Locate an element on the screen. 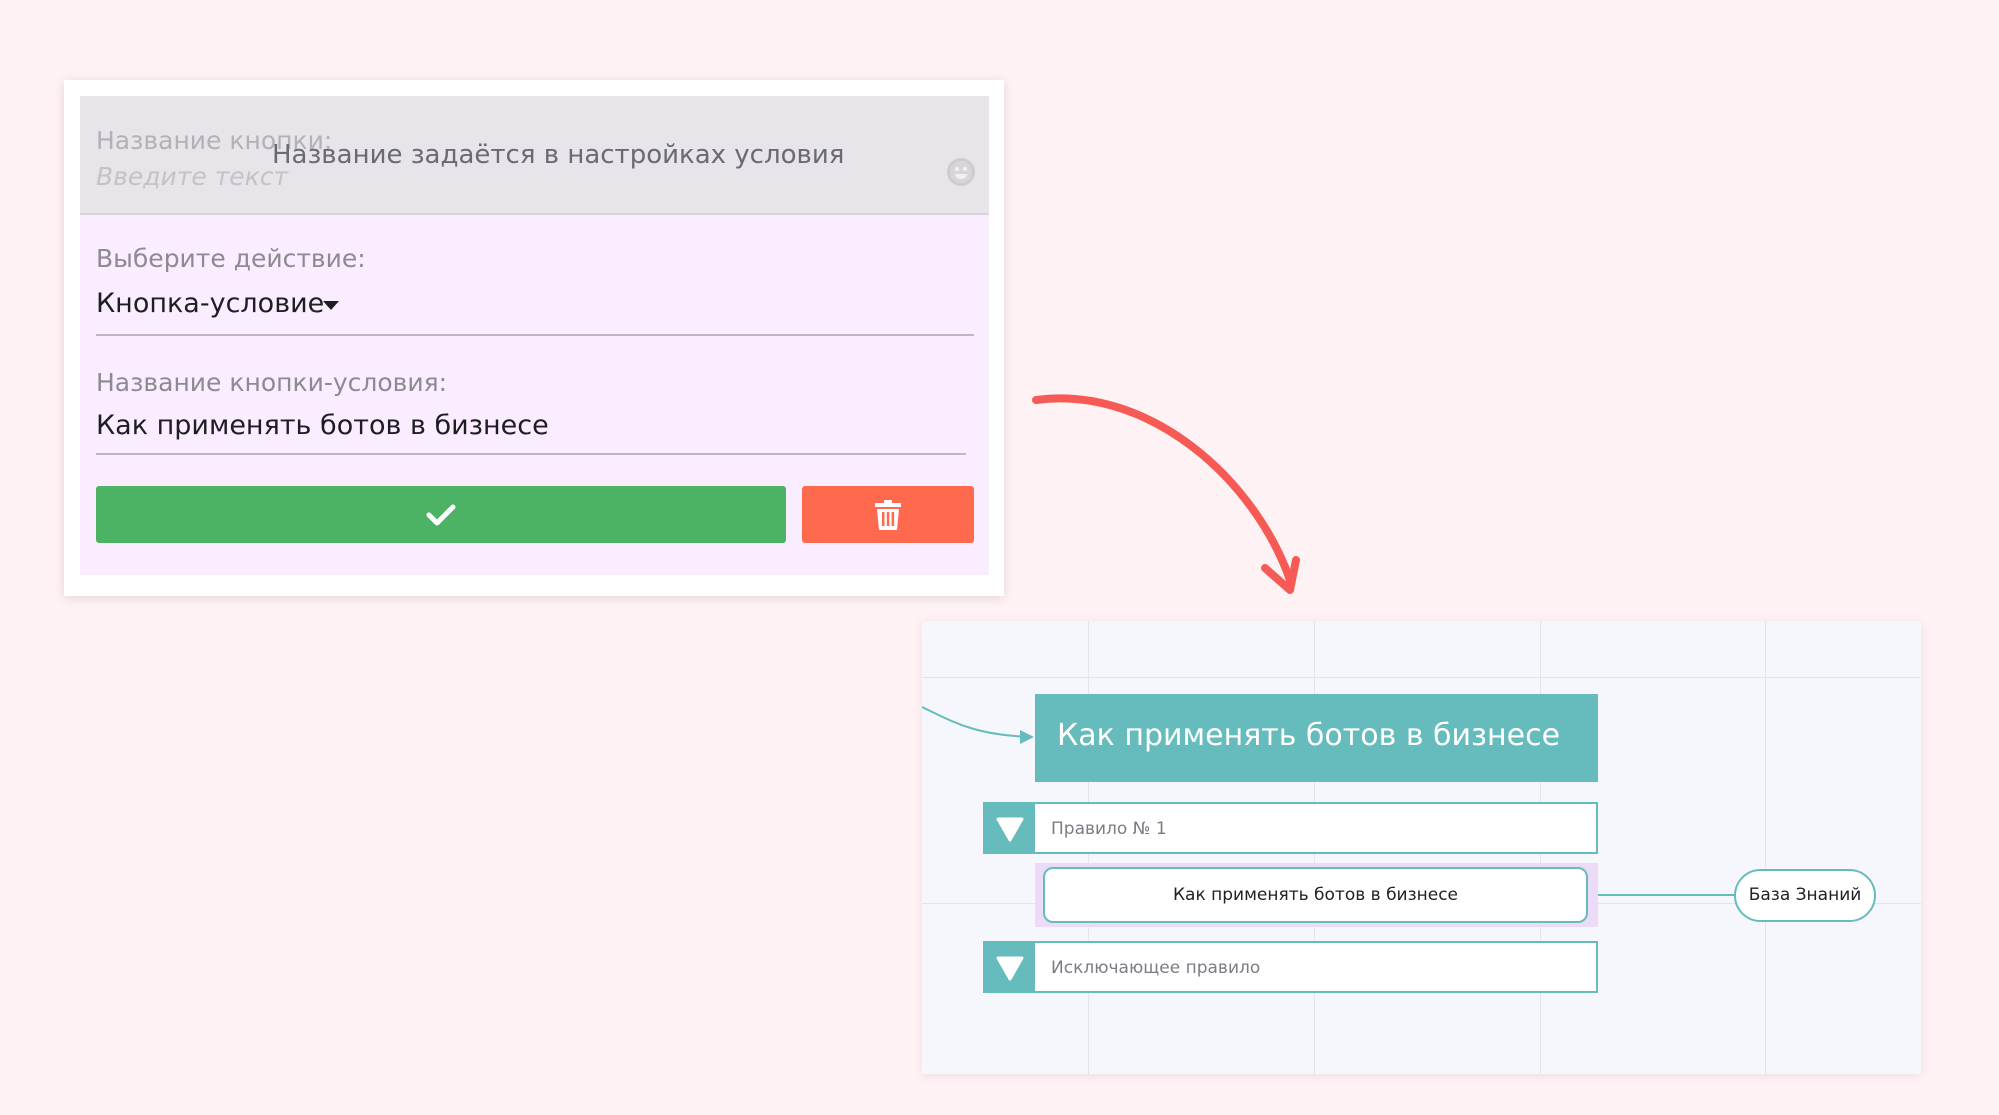 Image resolution: width=1999 pixels, height=1115 pixels. disabled-hint-text: Название задаётся в настройках условия is located at coordinates (558, 155).